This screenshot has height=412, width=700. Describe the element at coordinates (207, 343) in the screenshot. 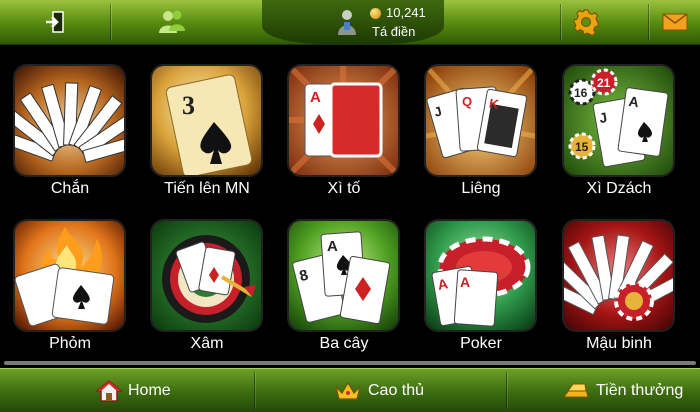

I see `game-label: Xâm` at that location.